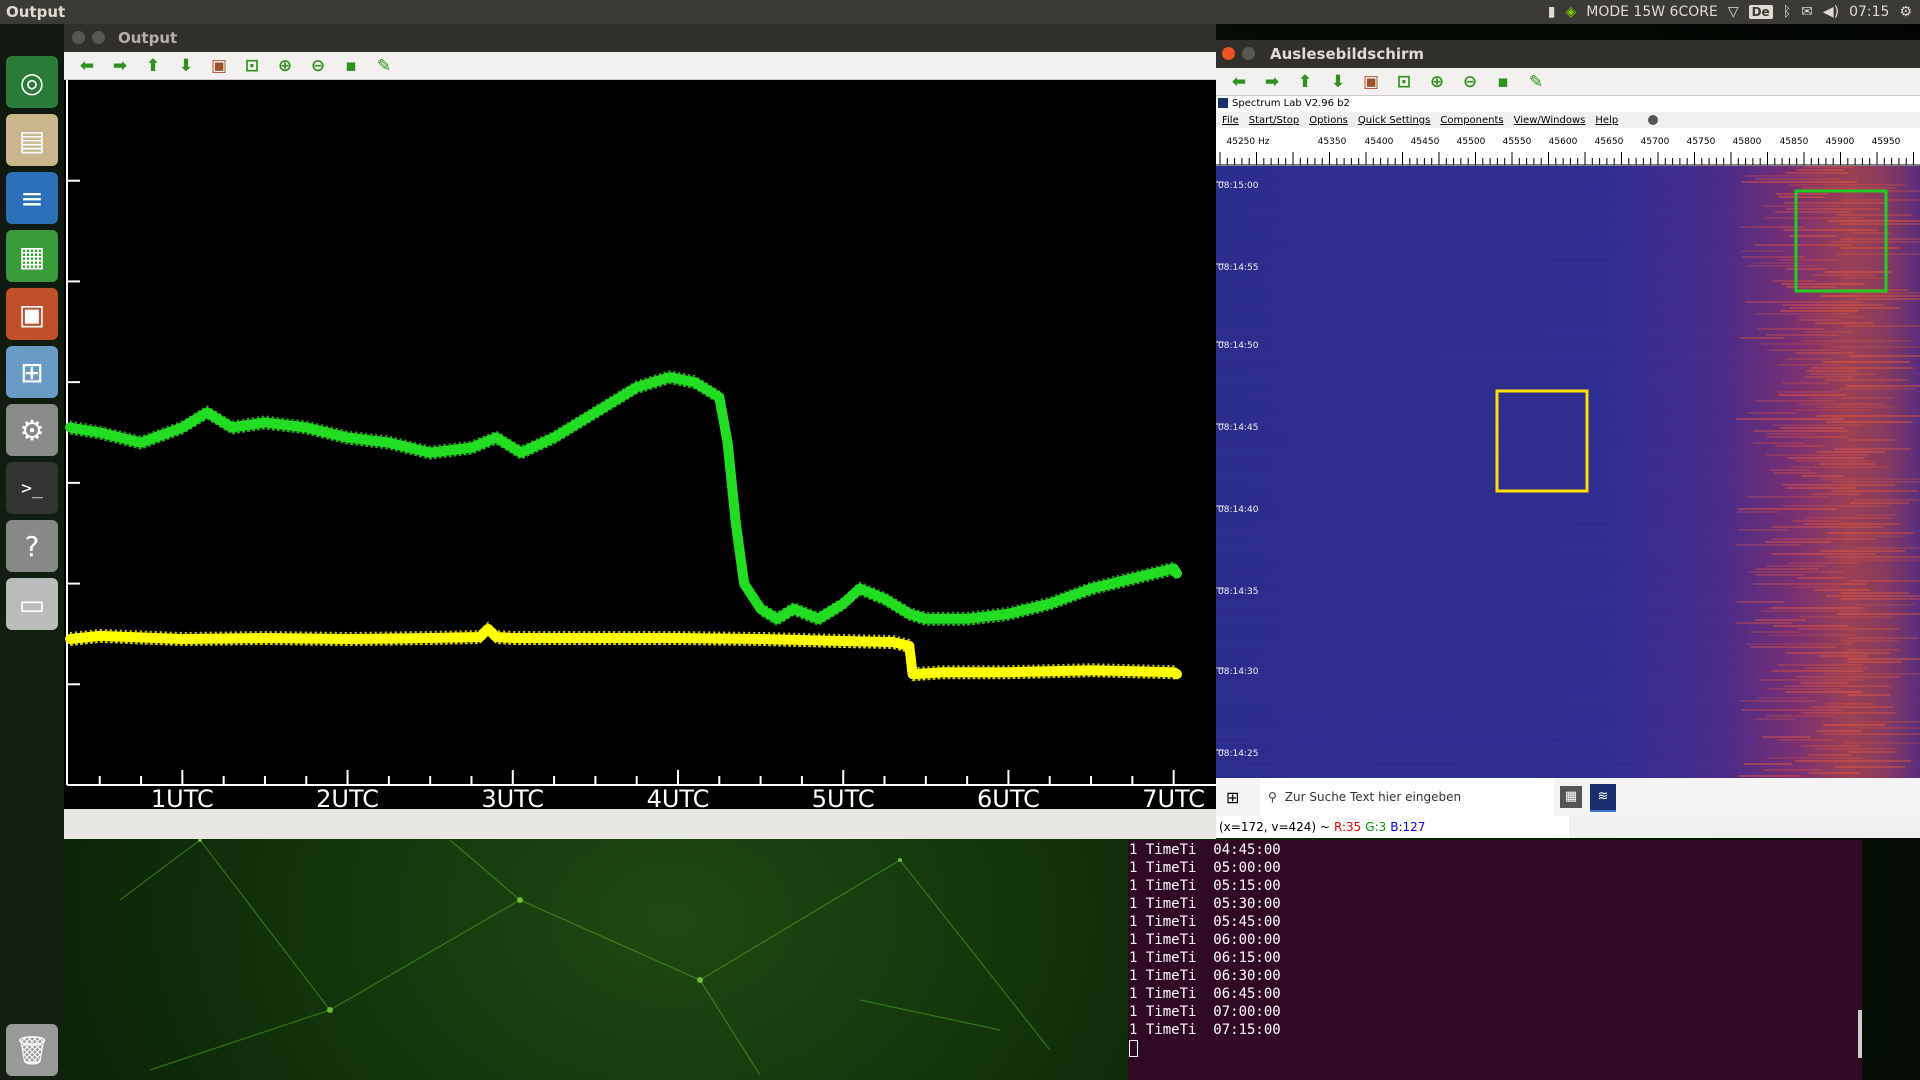  What do you see at coordinates (1905, 12) in the screenshot?
I see `system-gear-icon: ⚙` at bounding box center [1905, 12].